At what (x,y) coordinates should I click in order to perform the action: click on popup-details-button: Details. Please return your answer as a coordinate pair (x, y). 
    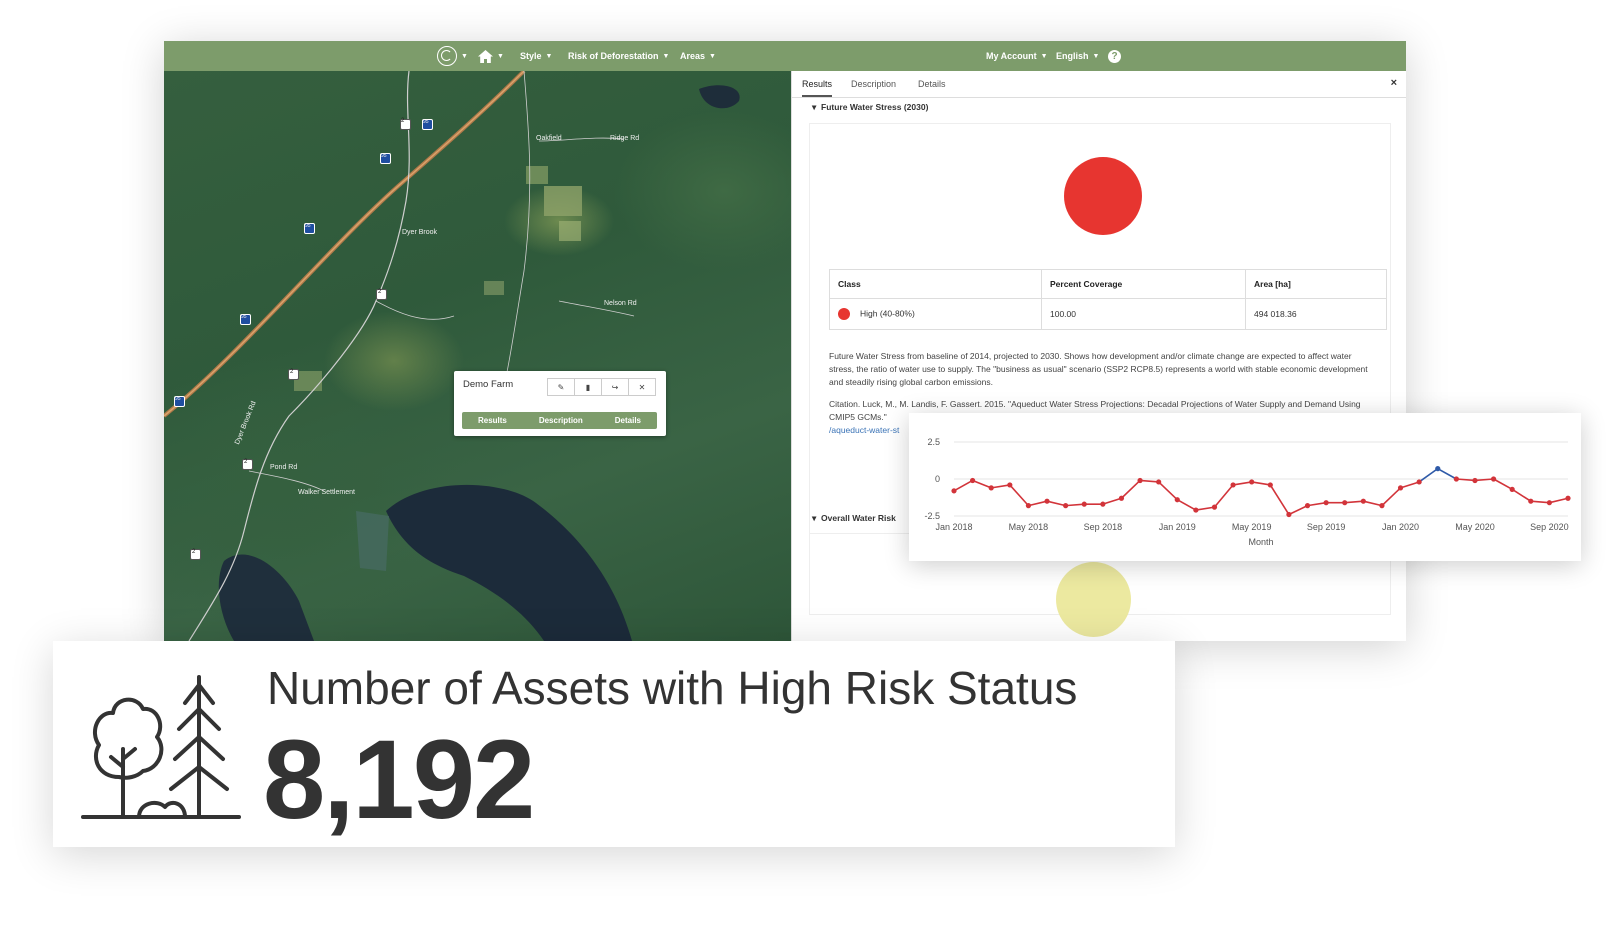
    Looking at the image, I should click on (628, 420).